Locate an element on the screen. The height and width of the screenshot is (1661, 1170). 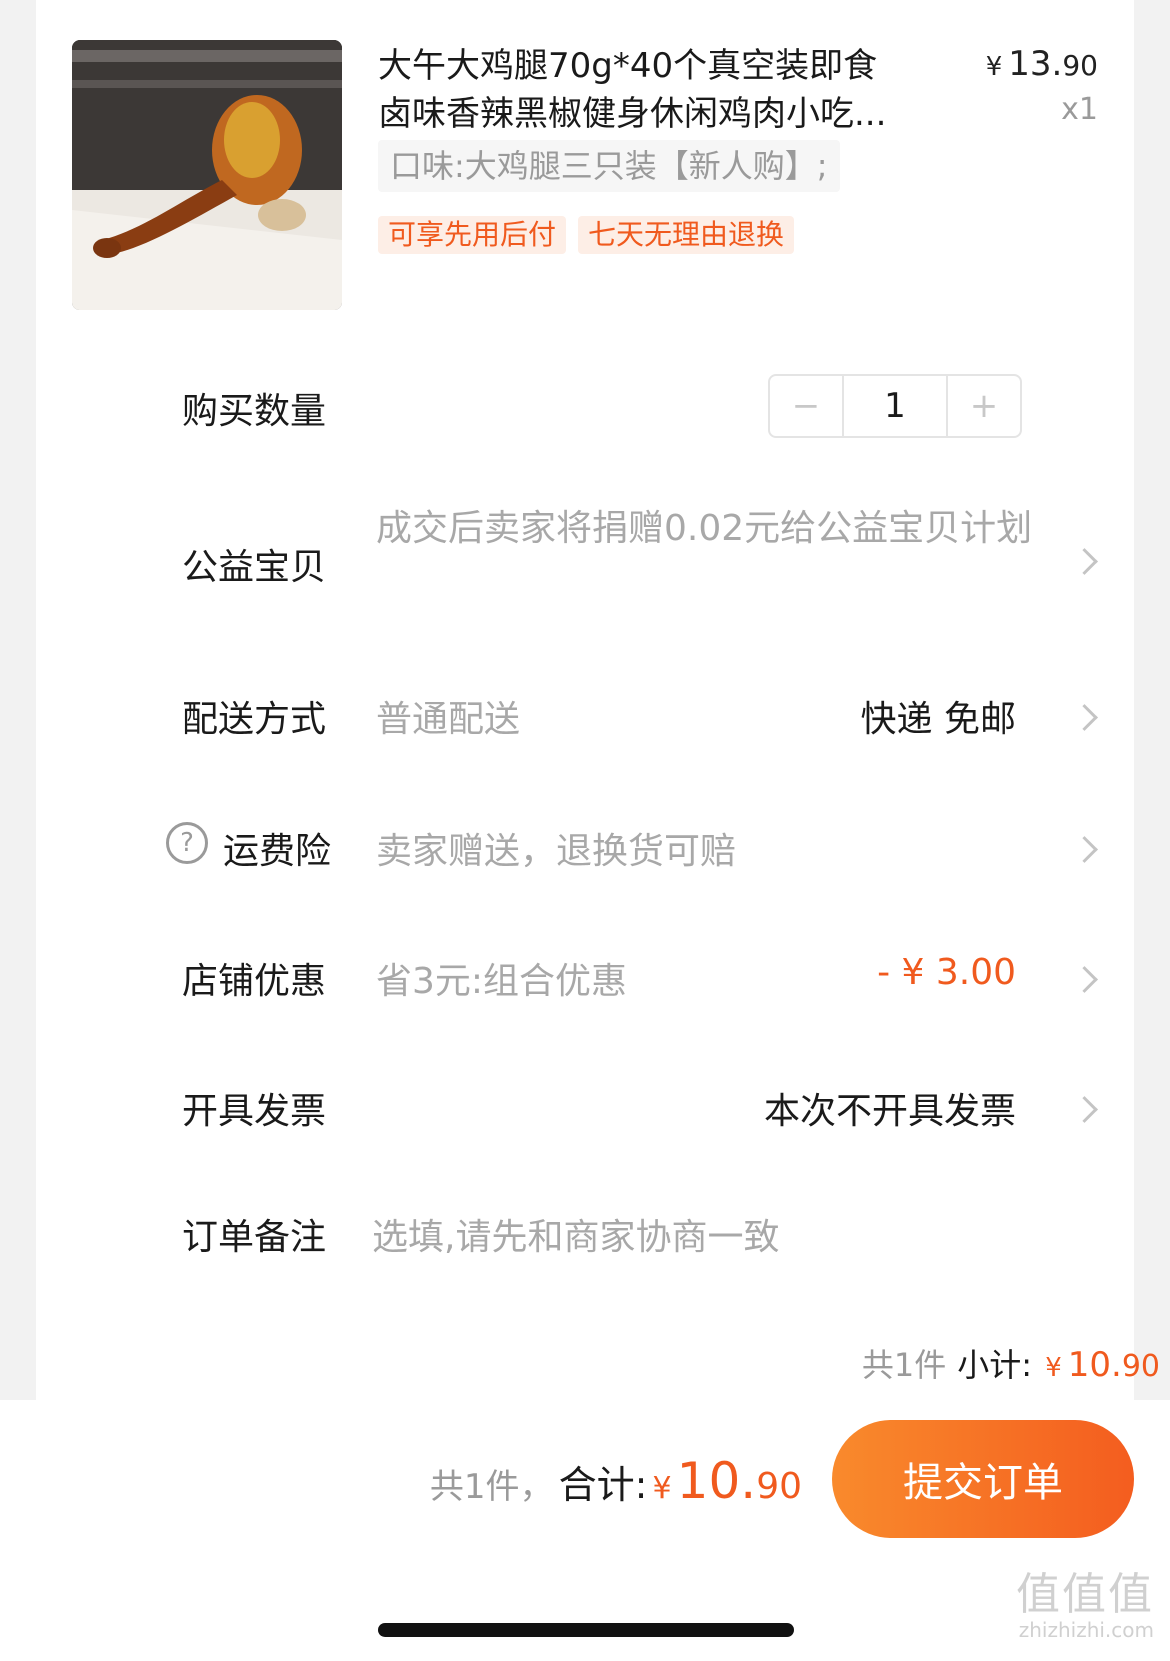
quantity-stepper: − 1 + is located at coordinates (895, 406).